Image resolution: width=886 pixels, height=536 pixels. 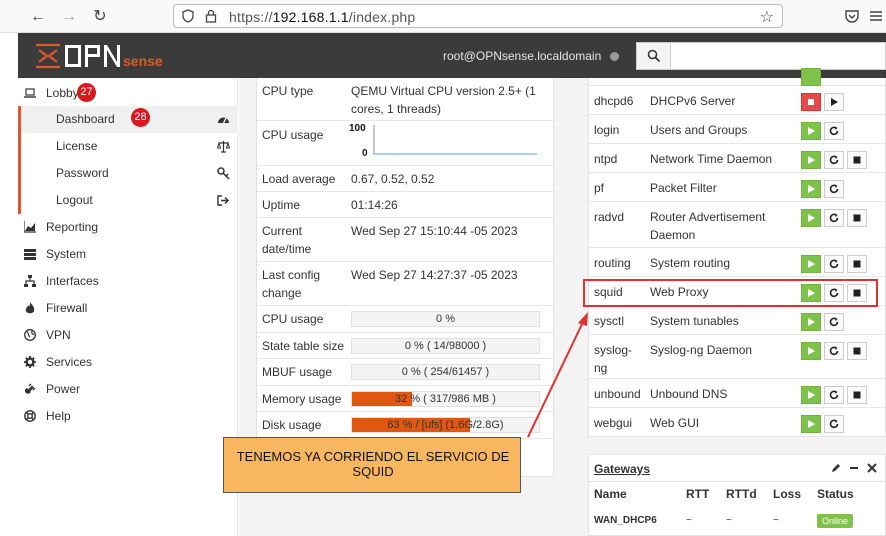 I want to click on close-icon, so click(x=872, y=468).